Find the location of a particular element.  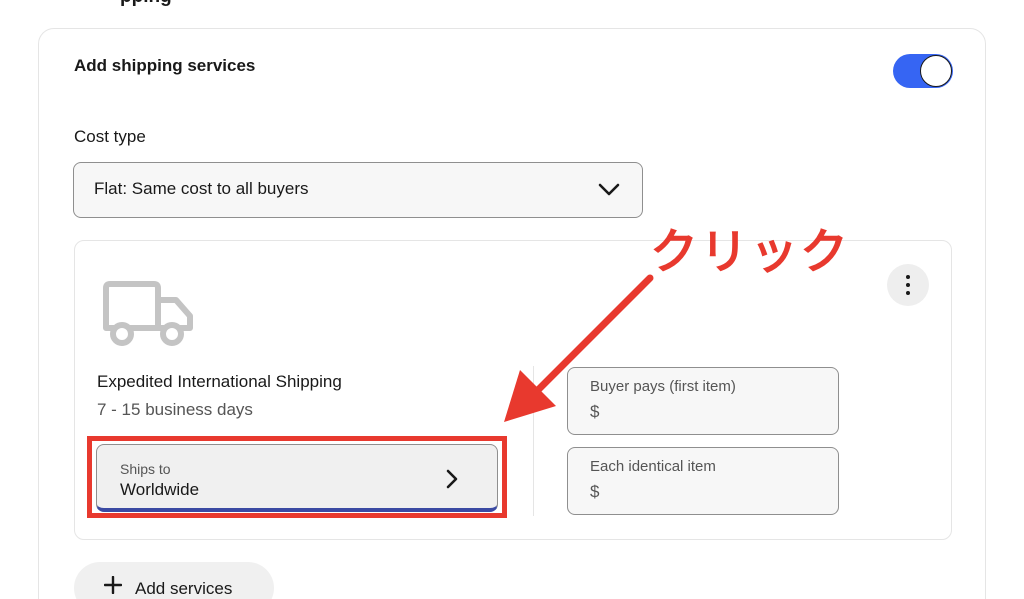

annotation-arrow-icon is located at coordinates (579, 348).